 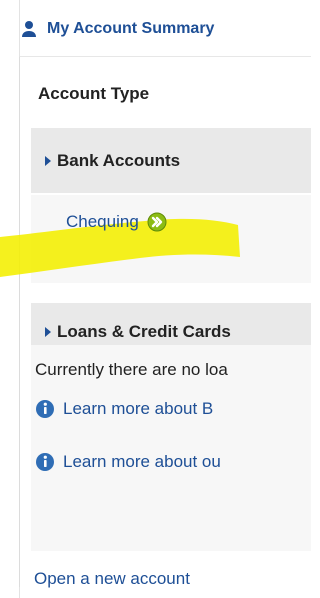 I want to click on learn-more-link-label: Learn more about ou, so click(x=142, y=461).